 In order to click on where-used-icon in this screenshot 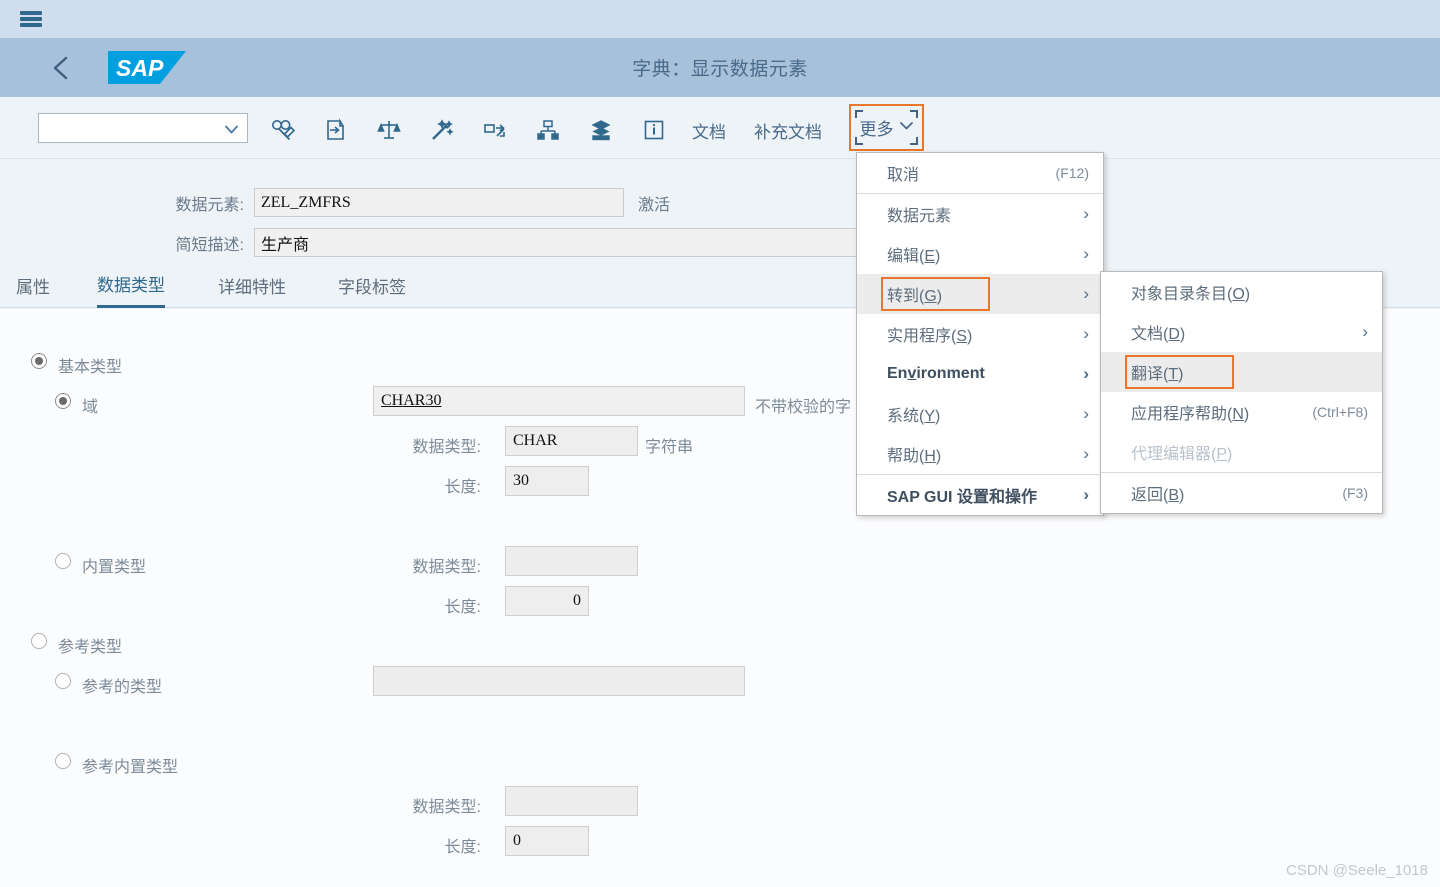, I will do `click(495, 130)`.